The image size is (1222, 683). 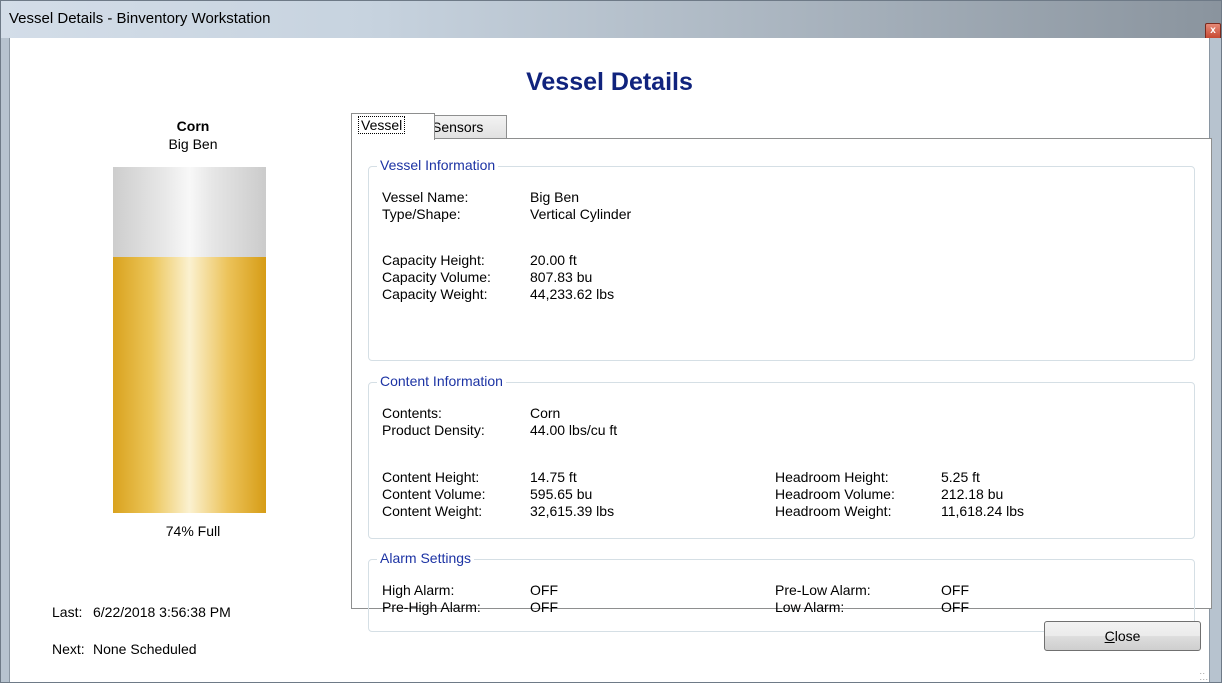 What do you see at coordinates (553, 260) in the screenshot?
I see `field-value: 20.00 ft` at bounding box center [553, 260].